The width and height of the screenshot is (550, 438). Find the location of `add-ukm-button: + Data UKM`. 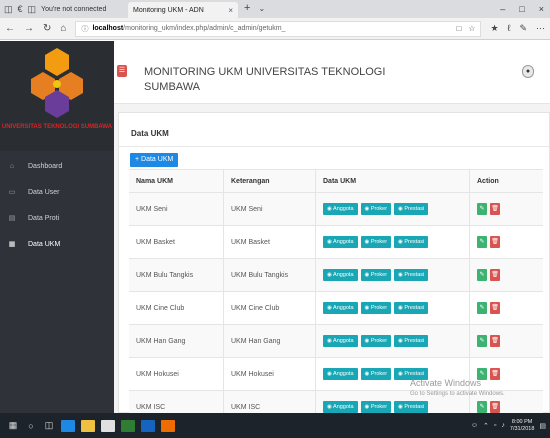

add-ukm-button: + Data UKM is located at coordinates (154, 160).